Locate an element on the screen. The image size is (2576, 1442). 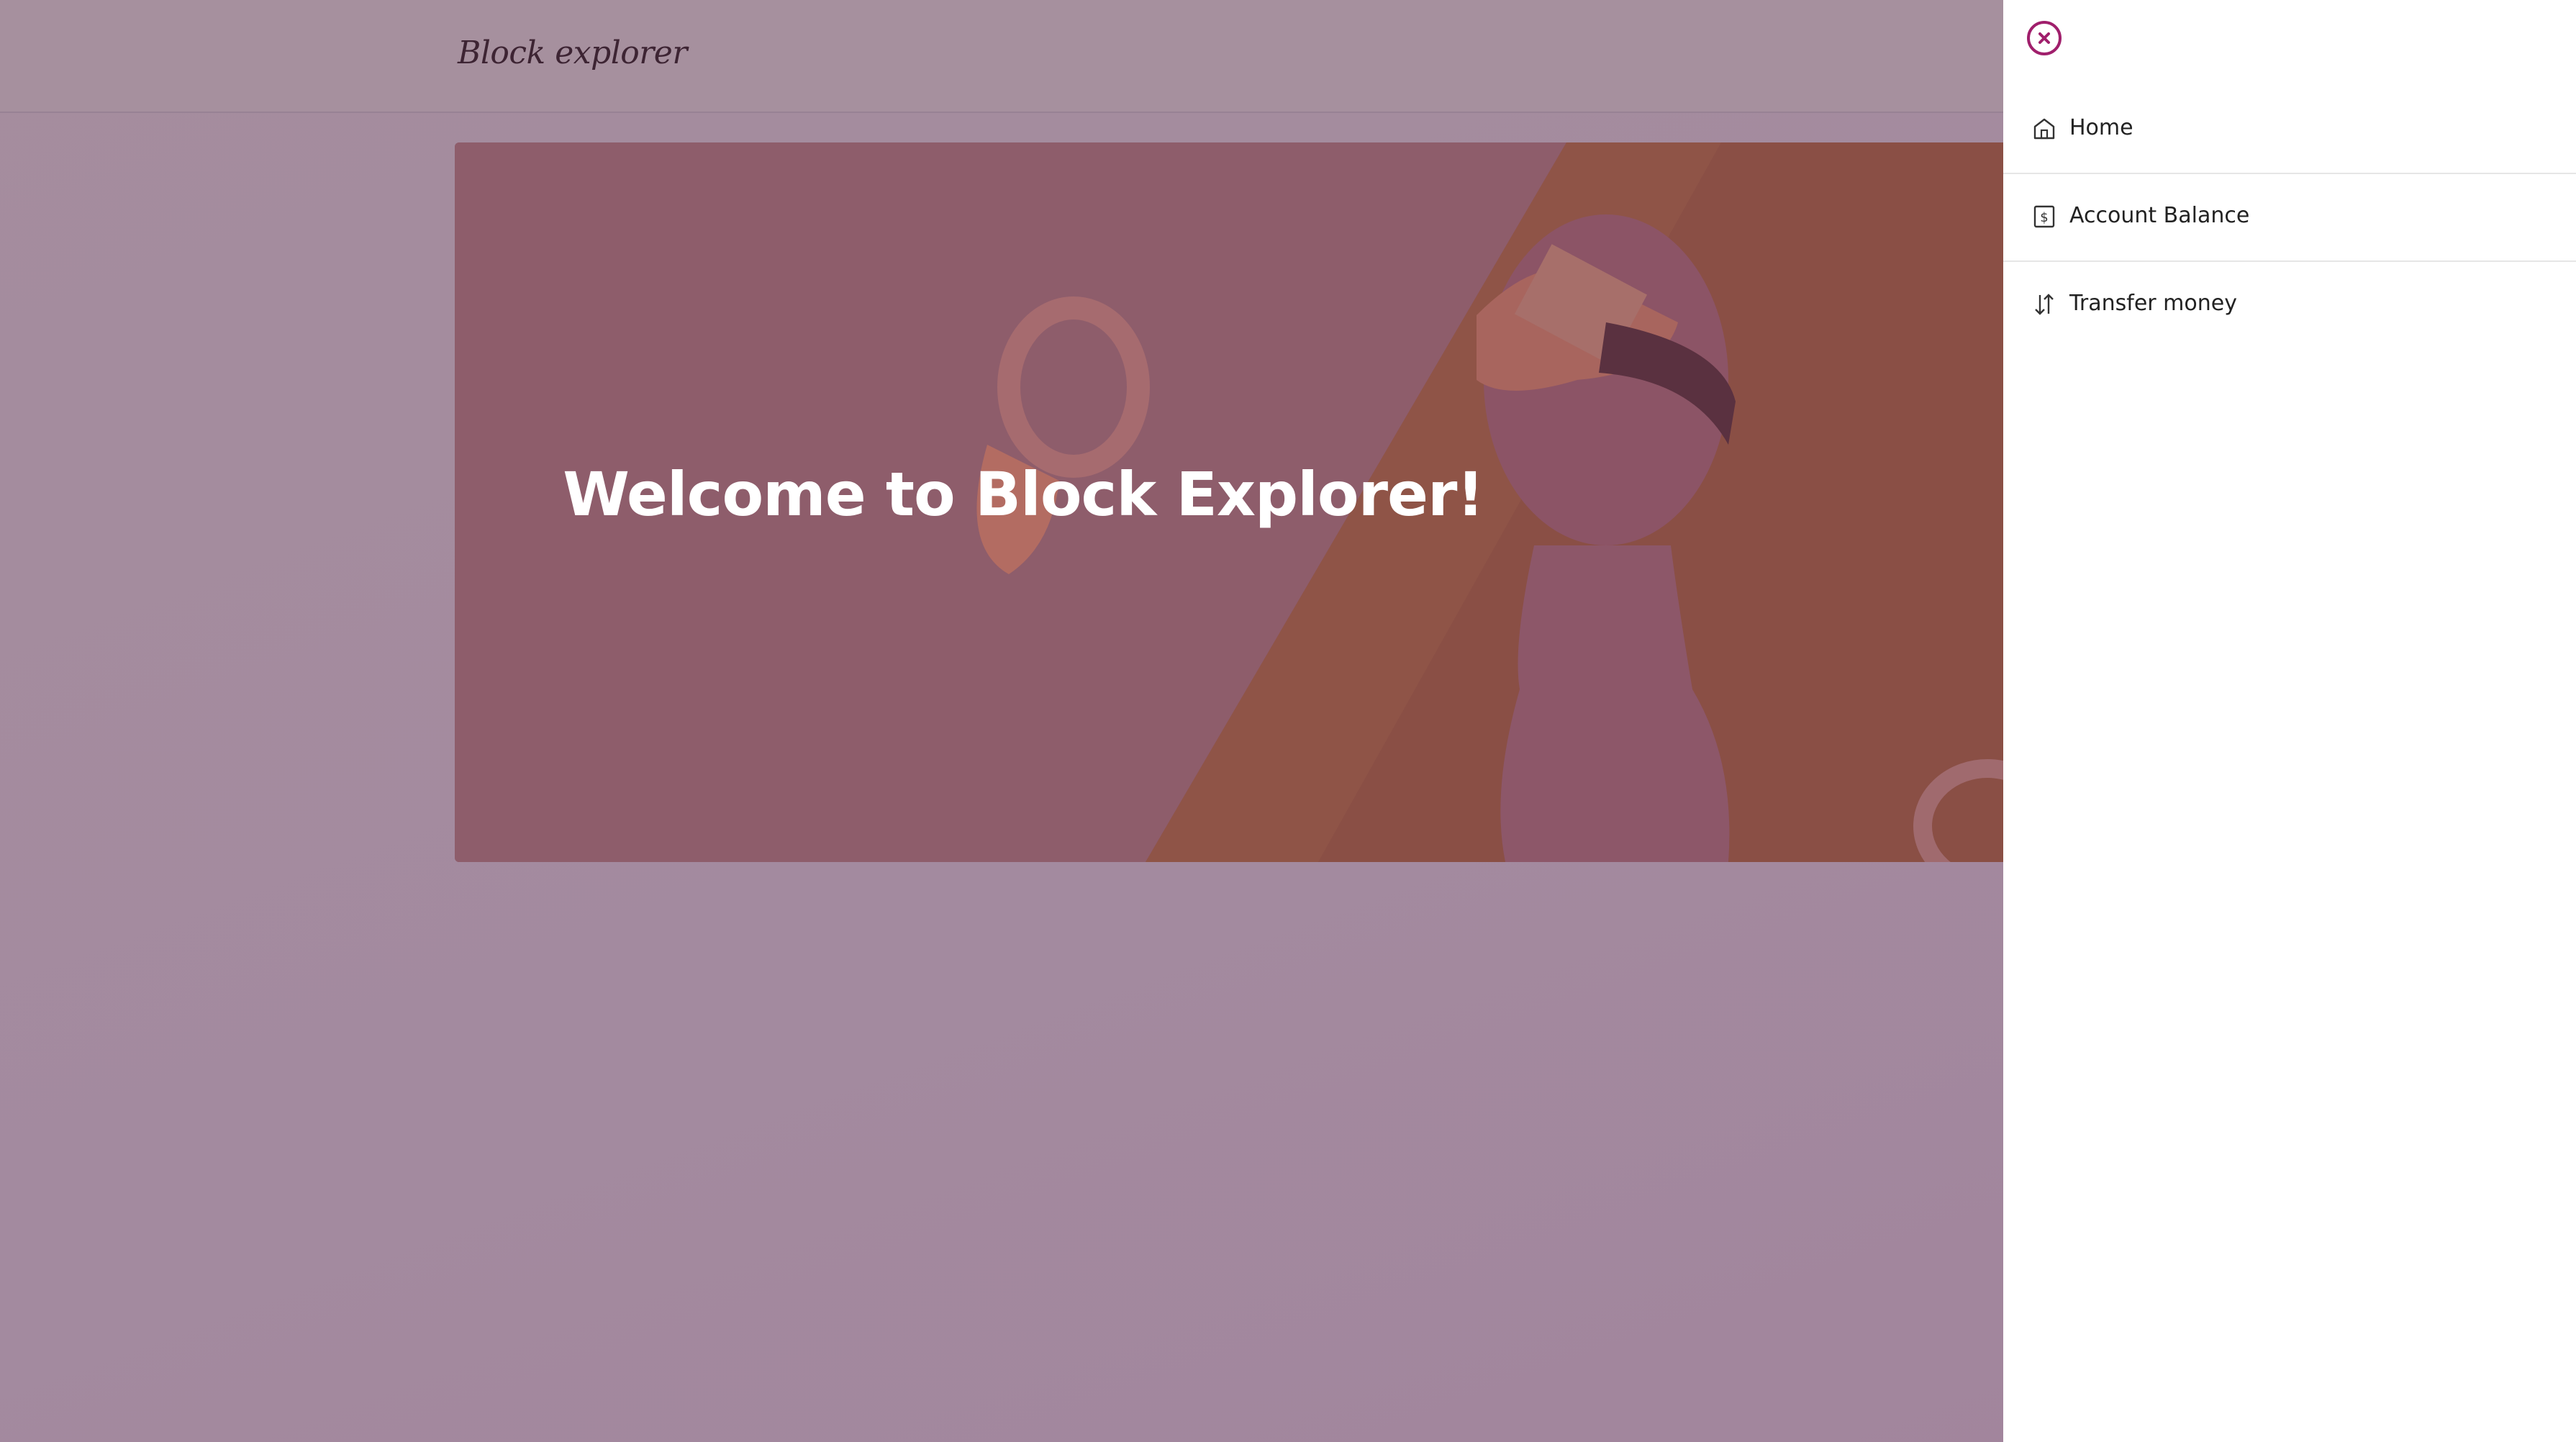
transfer-icon is located at coordinates (2044, 304).